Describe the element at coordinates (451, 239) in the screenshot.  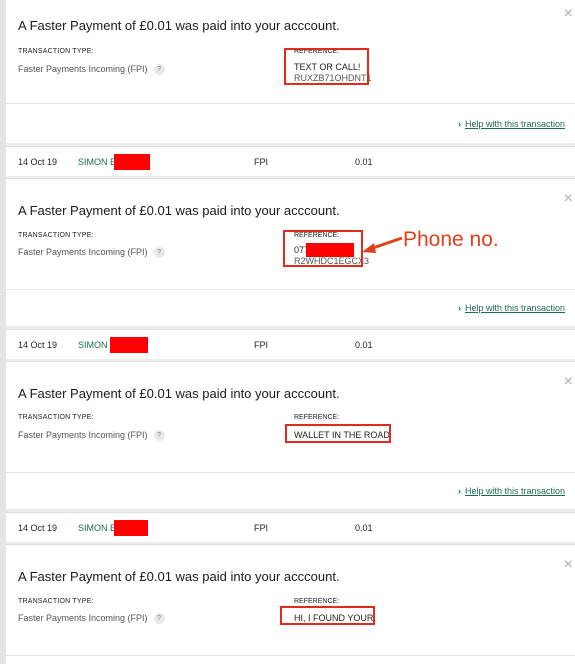
I see `phone-number-annotation: Phone no.` at that location.